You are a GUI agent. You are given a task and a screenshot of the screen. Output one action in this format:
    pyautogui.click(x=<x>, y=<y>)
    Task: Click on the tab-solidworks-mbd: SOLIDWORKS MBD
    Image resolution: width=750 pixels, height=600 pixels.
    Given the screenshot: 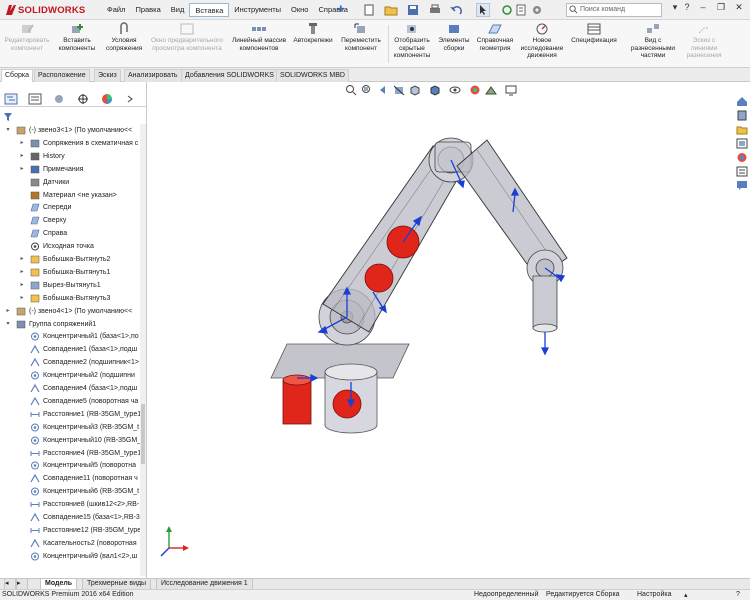 What is the action you would take?
    pyautogui.click(x=312, y=75)
    